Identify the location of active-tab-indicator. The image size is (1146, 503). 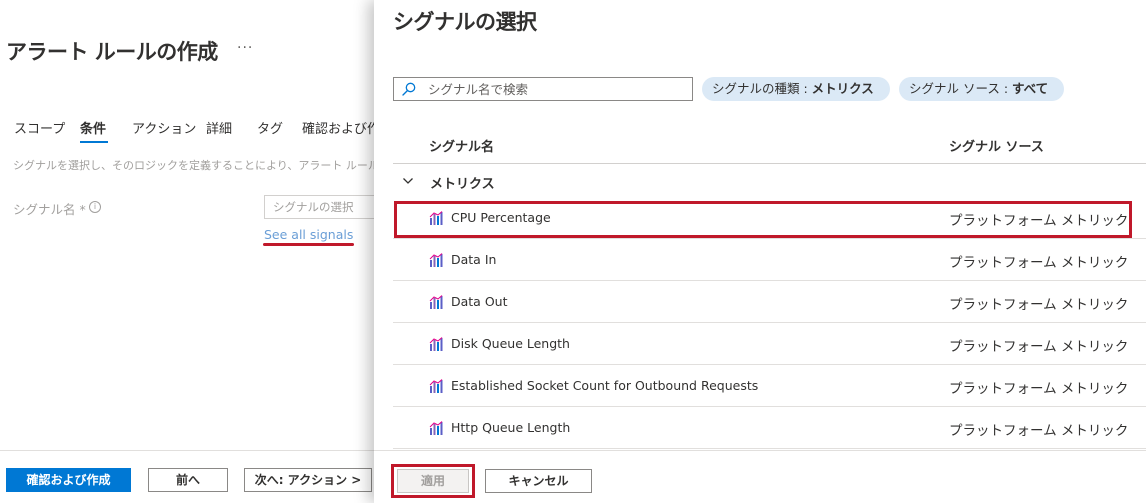
(94, 142).